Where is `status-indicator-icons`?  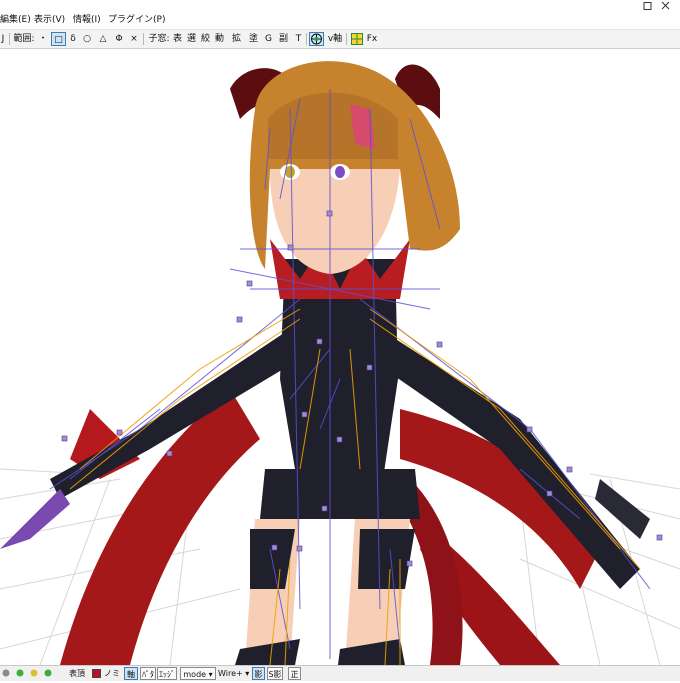
status-indicator-icons is located at coordinates (30, 673).